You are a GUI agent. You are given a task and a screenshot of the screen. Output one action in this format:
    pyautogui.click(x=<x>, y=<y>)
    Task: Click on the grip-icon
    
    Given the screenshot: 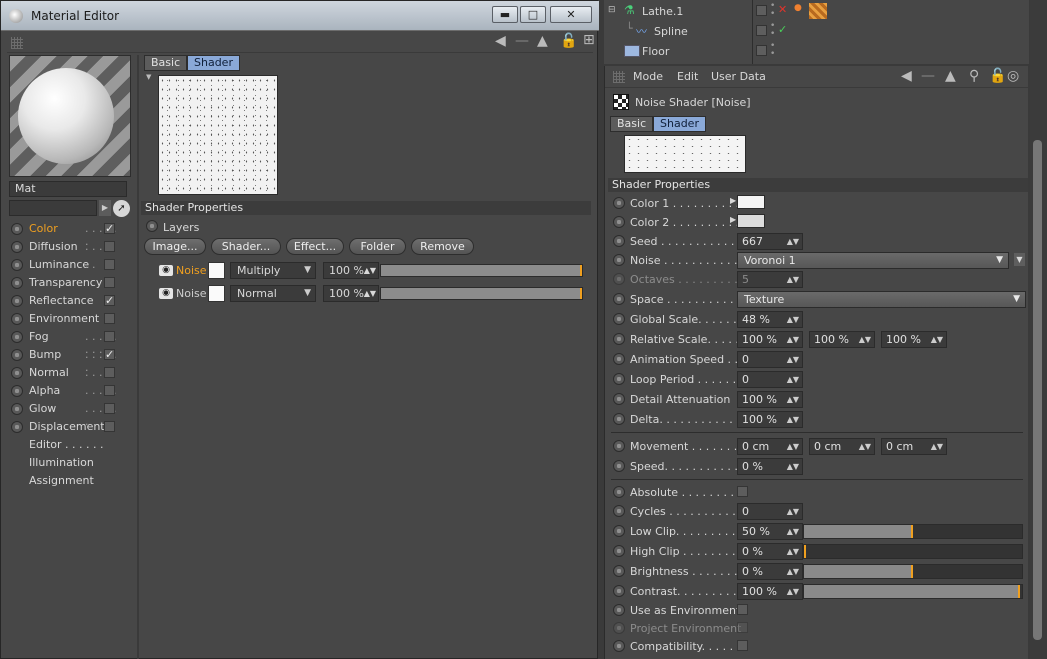 What is the action you would take?
    pyautogui.click(x=619, y=77)
    